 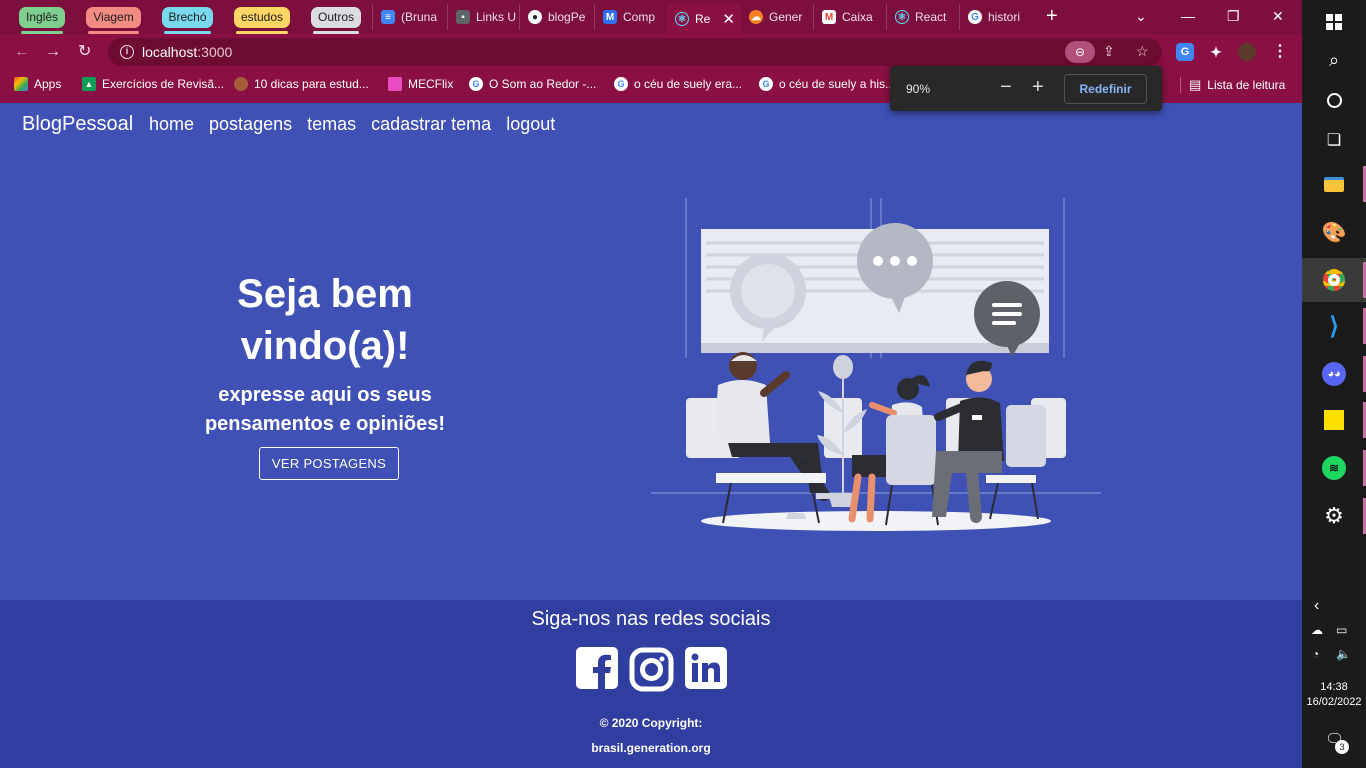 I want to click on tab-label: Links U, so click(x=496, y=17).